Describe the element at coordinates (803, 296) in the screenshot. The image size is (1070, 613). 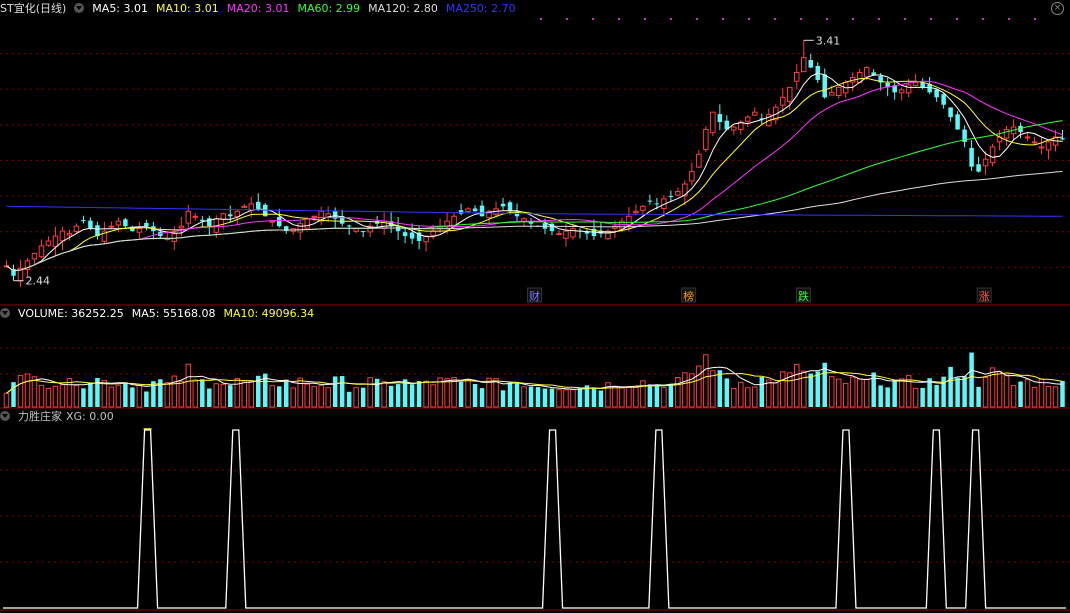
I see `event-marker-2: 跌` at that location.